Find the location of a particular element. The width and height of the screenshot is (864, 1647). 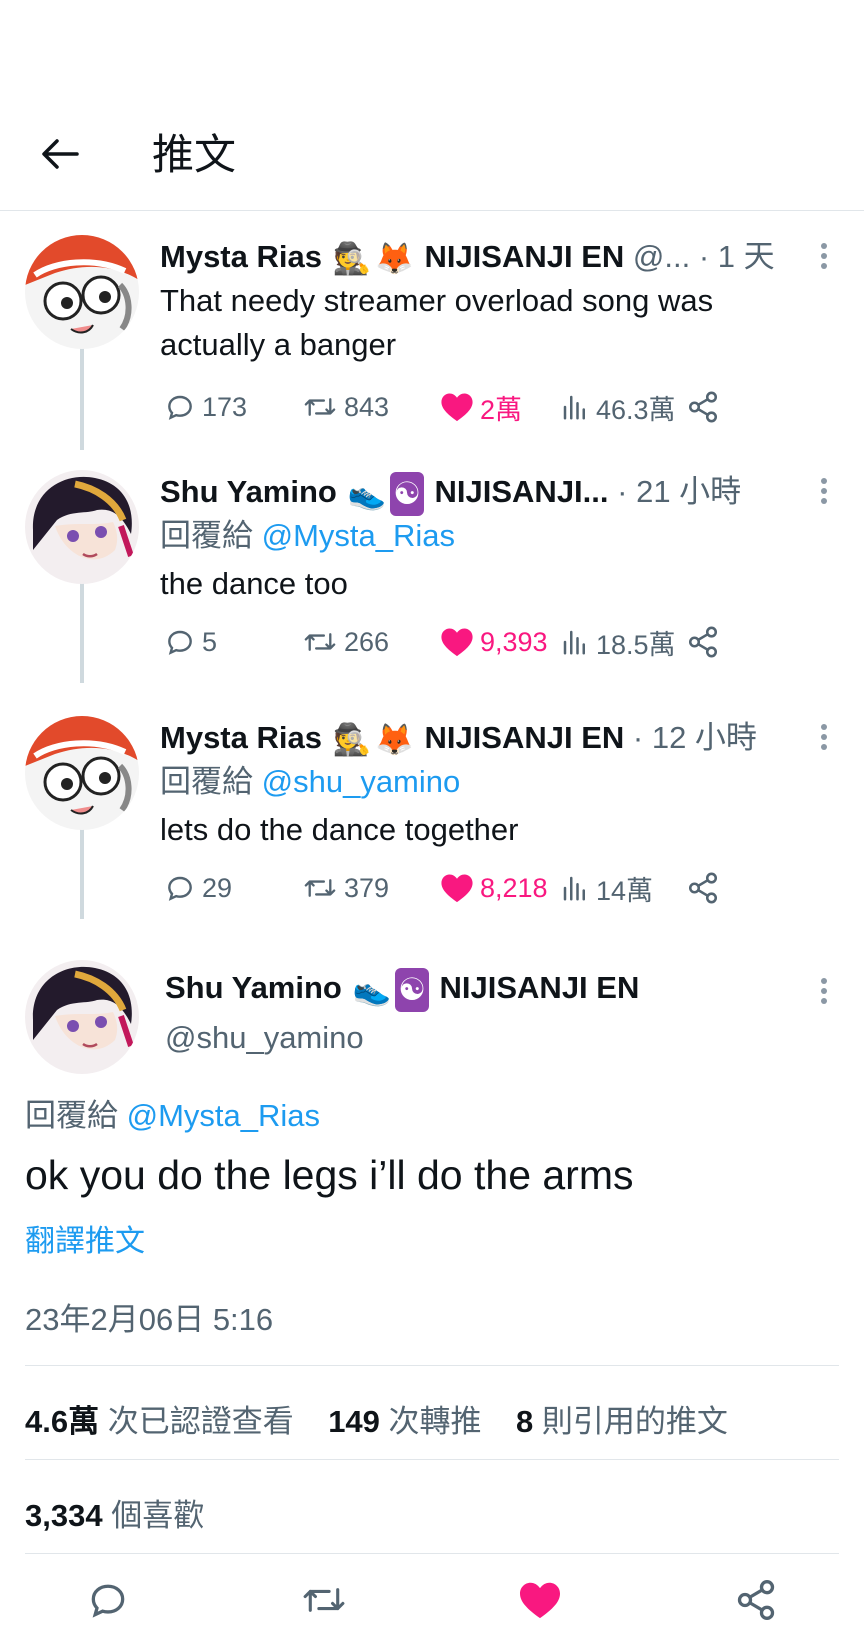

yin-yang-emoji-icon: ☯ is located at coordinates (412, 989).